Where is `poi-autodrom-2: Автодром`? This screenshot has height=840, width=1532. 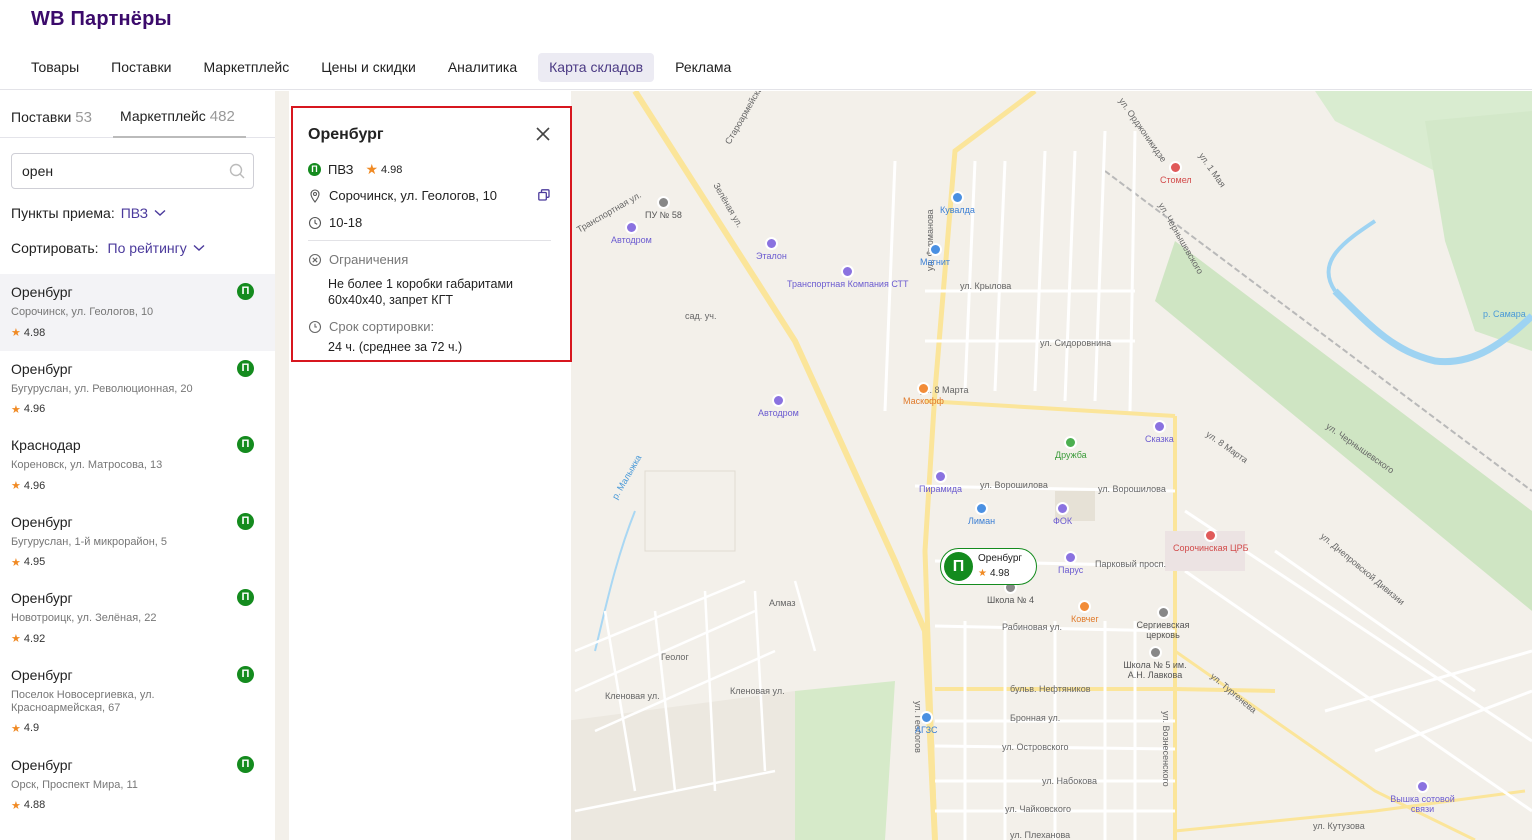 poi-autodrom-2: Автодром is located at coordinates (778, 406).